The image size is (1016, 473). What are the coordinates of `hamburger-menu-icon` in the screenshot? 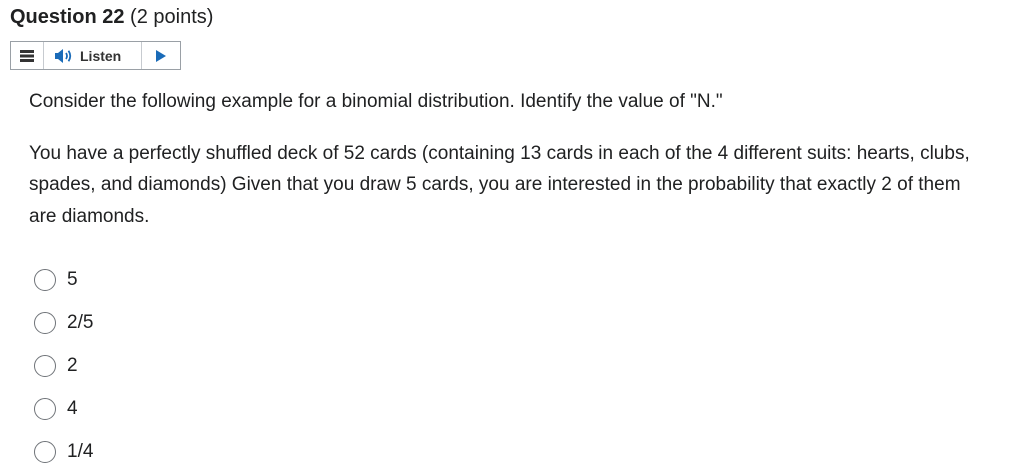 It's located at (27, 55).